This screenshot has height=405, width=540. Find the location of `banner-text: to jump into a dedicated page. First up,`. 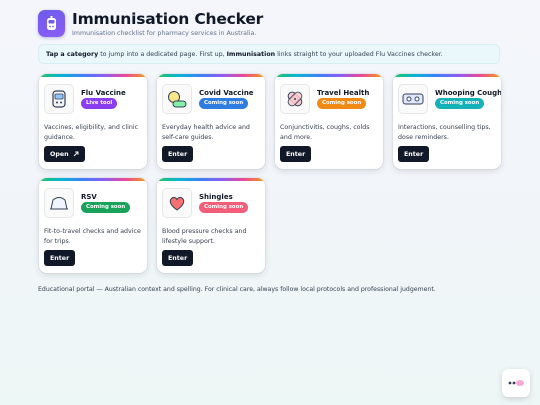

banner-text: to jump into a dedicated page. First up, is located at coordinates (162, 54).